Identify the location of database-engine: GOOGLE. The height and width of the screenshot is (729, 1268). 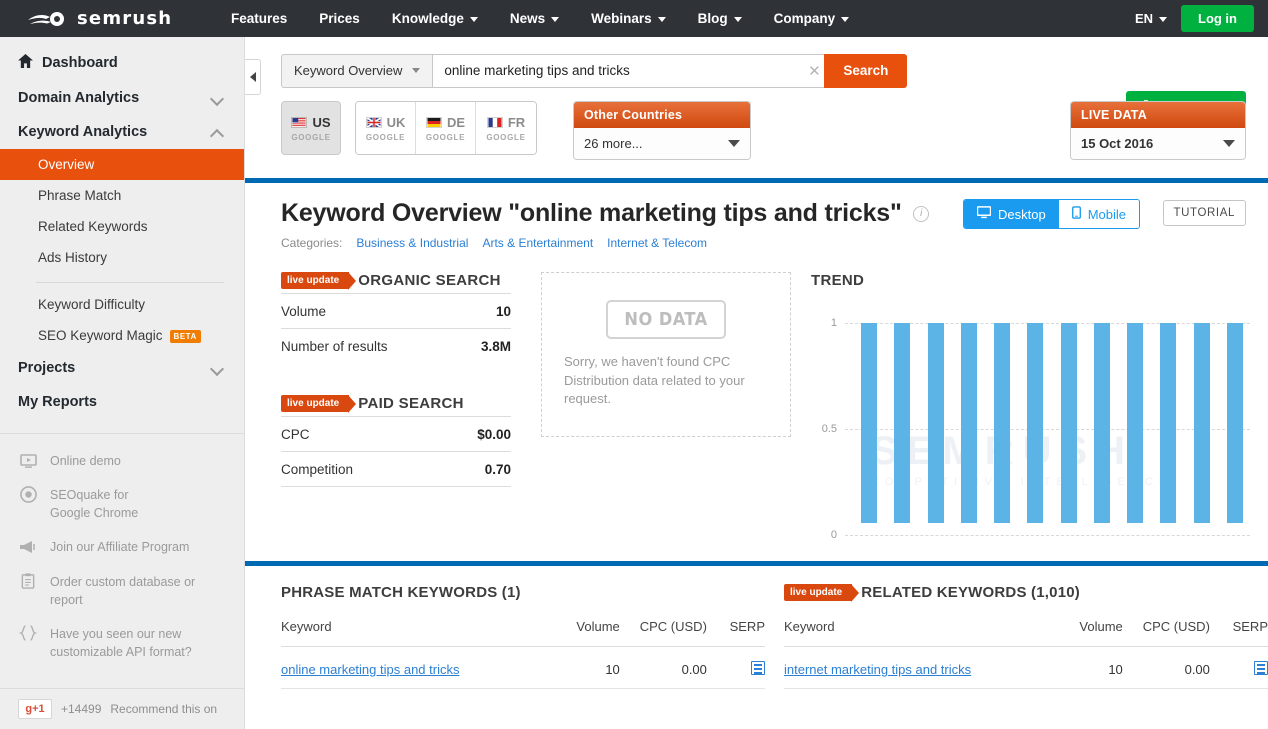
(445, 137).